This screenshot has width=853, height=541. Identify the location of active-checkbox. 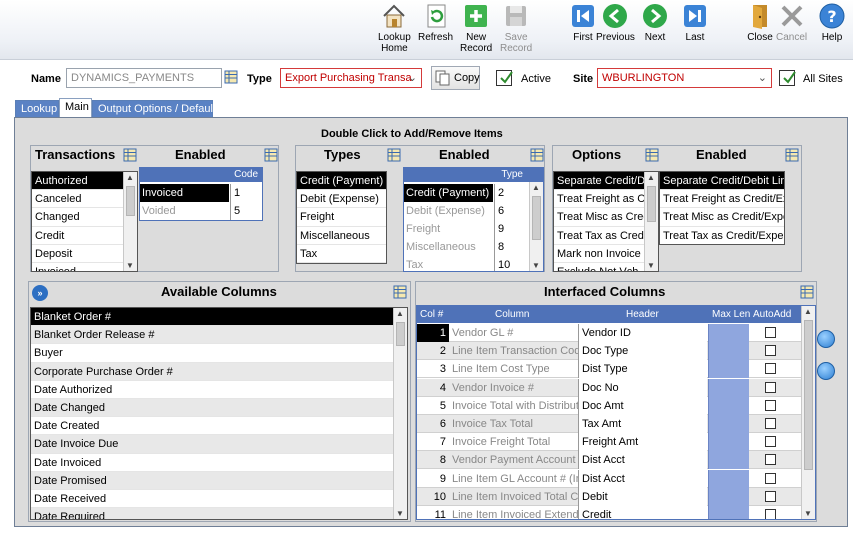
(504, 78).